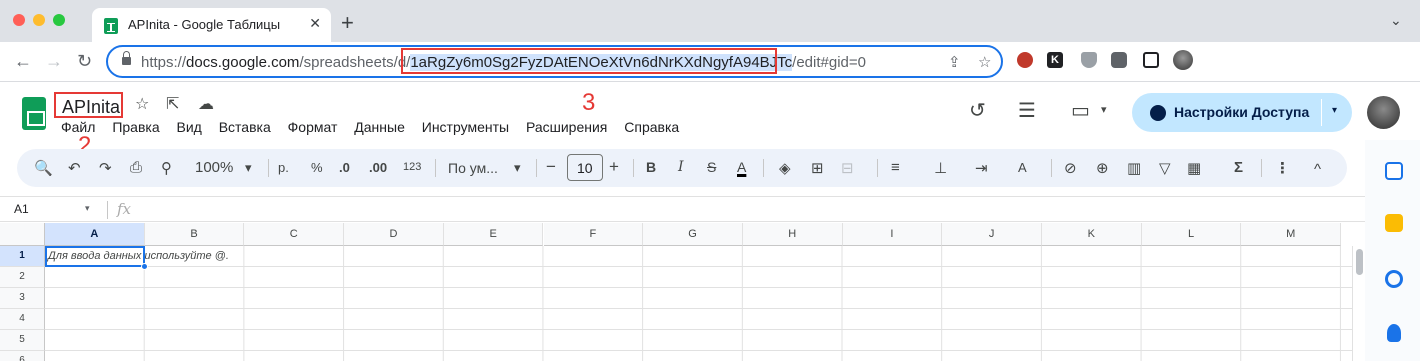 The width and height of the screenshot is (1420, 361). I want to click on meet-video-icon: ▭, so click(1080, 110).